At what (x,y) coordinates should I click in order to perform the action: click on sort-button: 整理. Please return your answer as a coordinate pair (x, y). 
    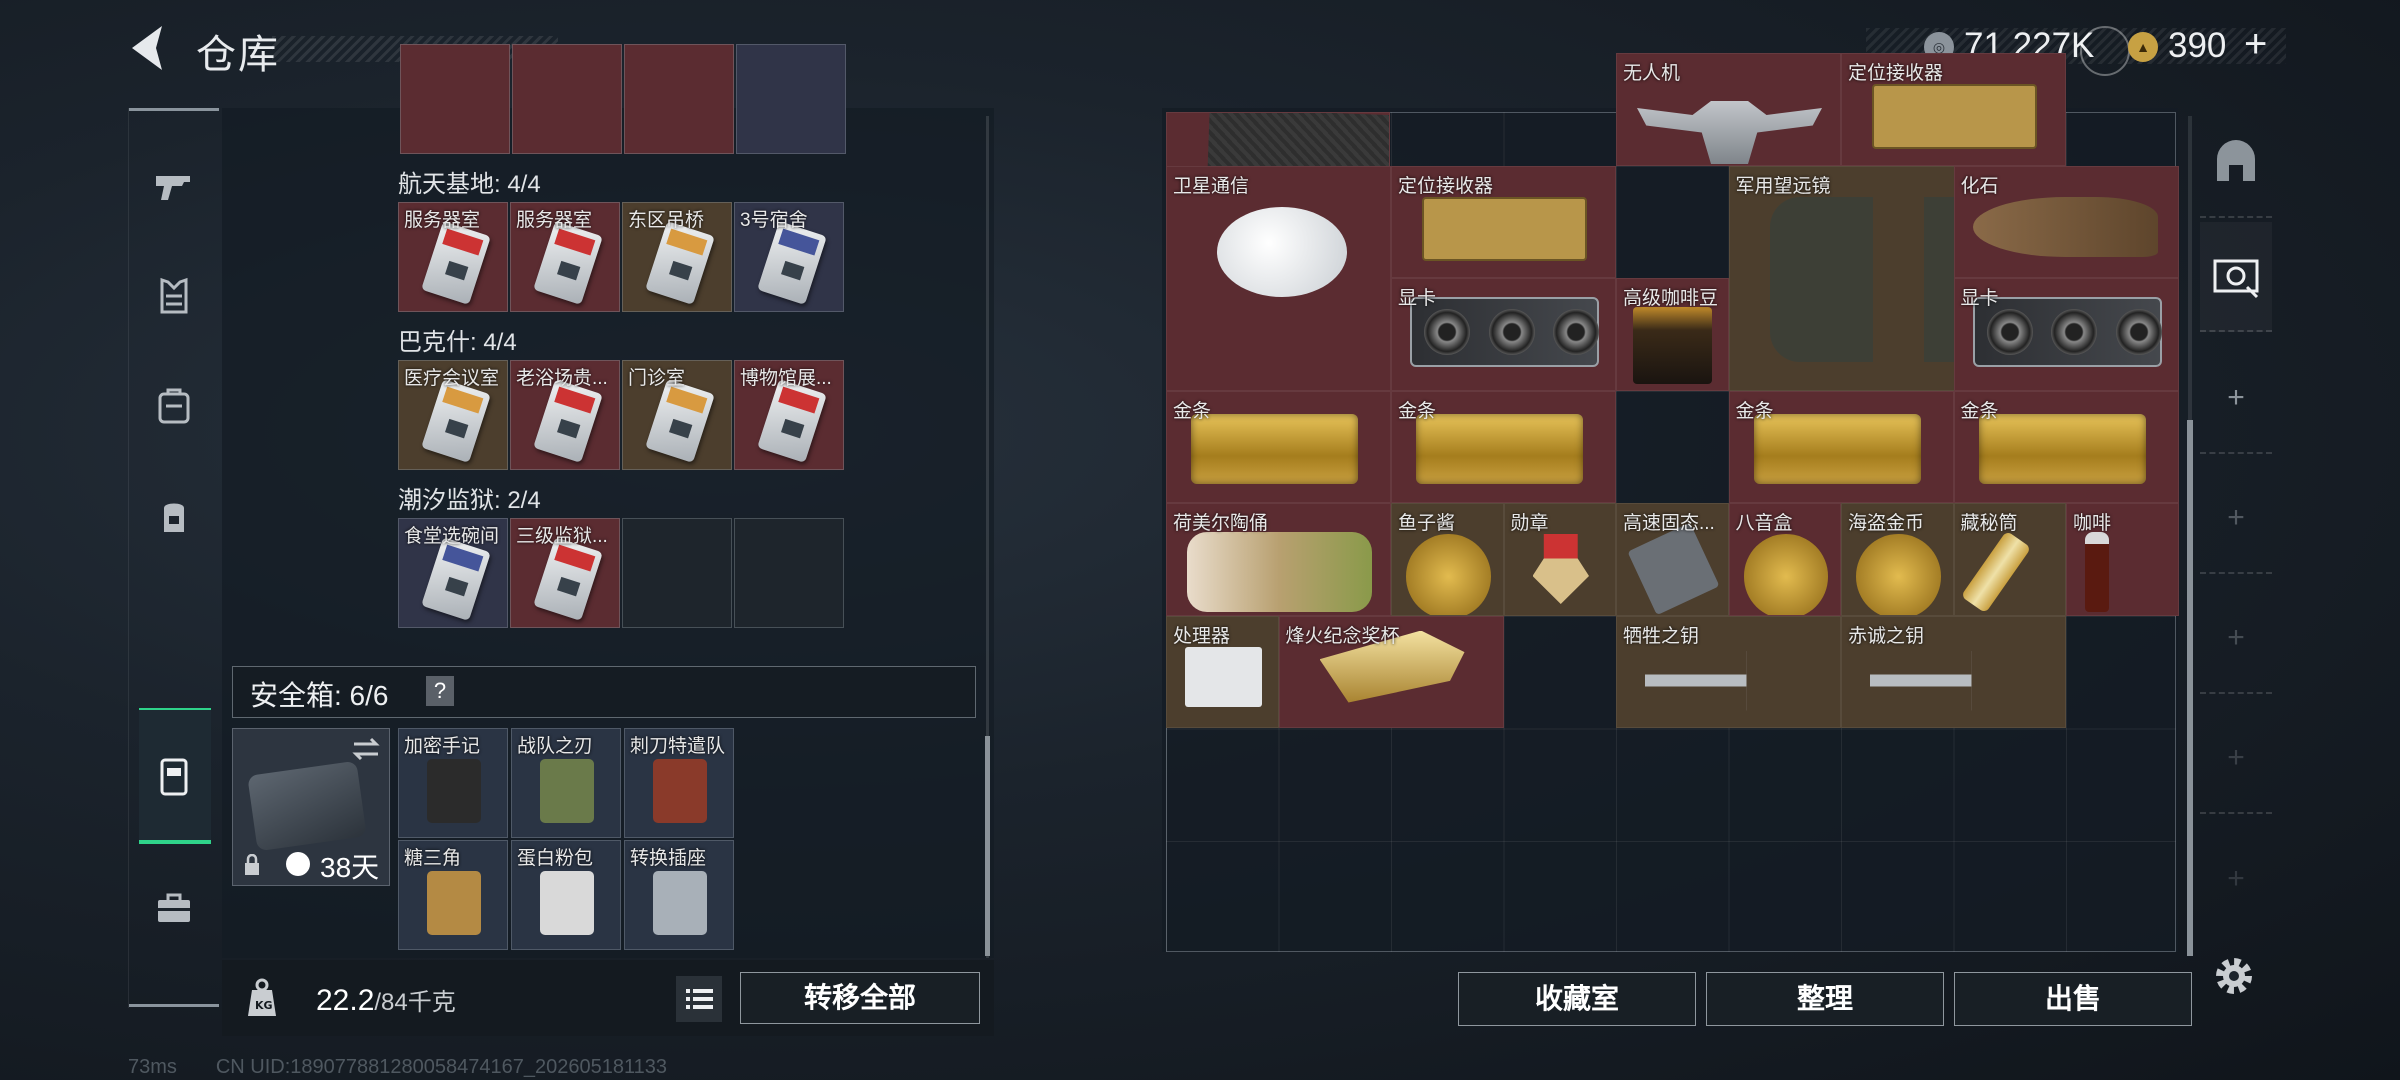
    Looking at the image, I should click on (1825, 999).